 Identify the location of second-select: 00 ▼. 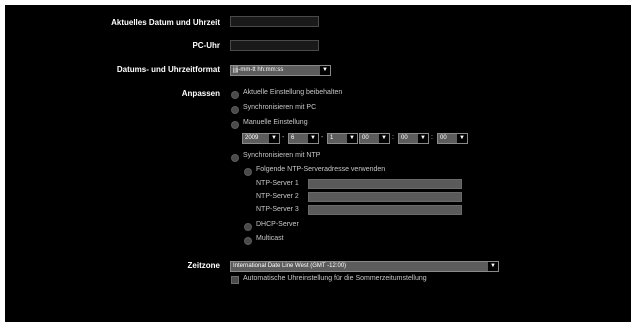
(452, 138).